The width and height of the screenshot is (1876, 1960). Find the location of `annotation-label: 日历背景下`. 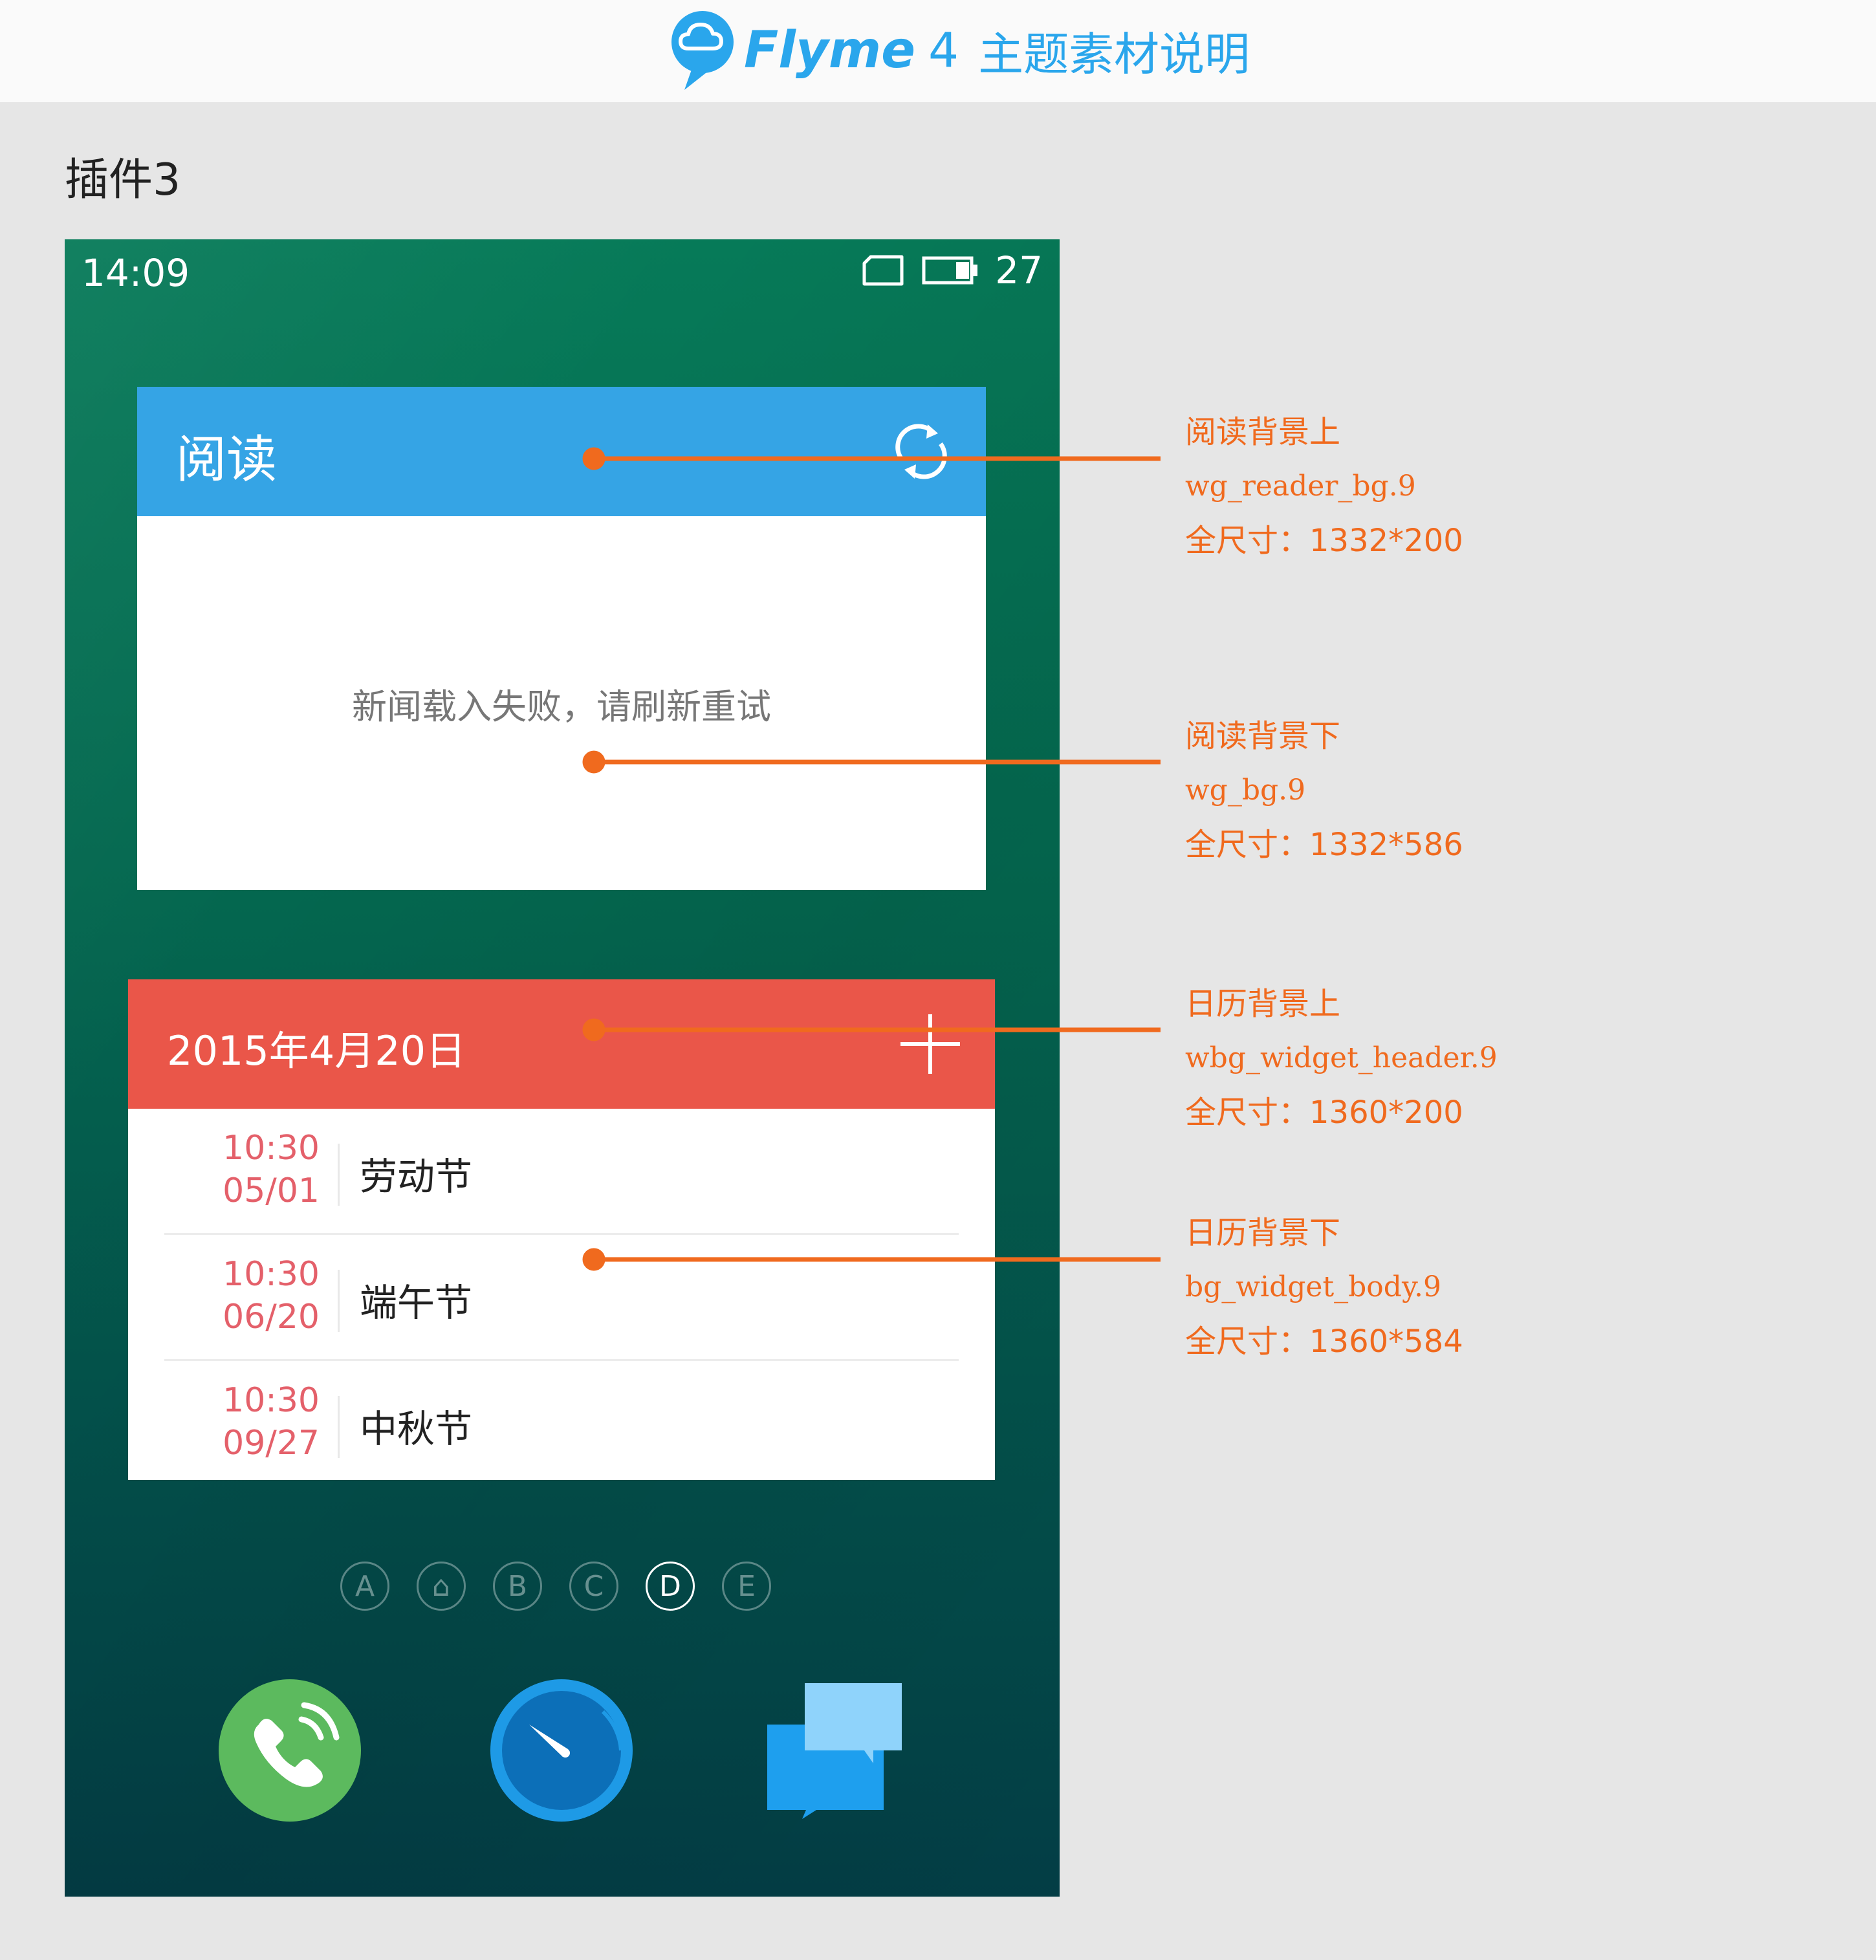

annotation-label: 日历背景下 is located at coordinates (1263, 1233).